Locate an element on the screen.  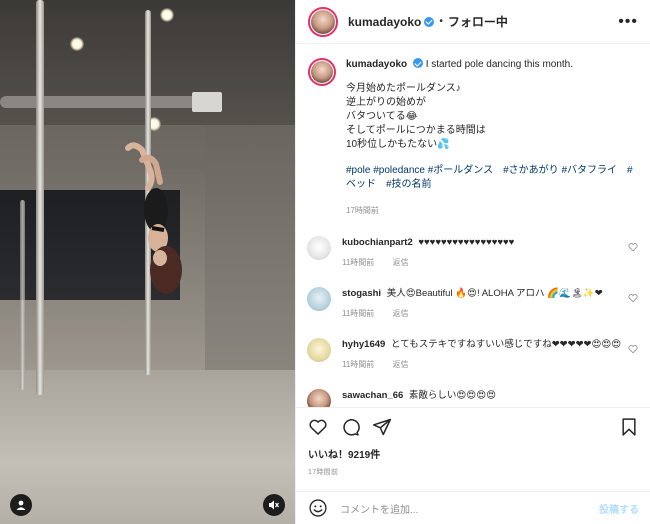
commenter-username: sawachan_66 is located at coordinates (372, 395).